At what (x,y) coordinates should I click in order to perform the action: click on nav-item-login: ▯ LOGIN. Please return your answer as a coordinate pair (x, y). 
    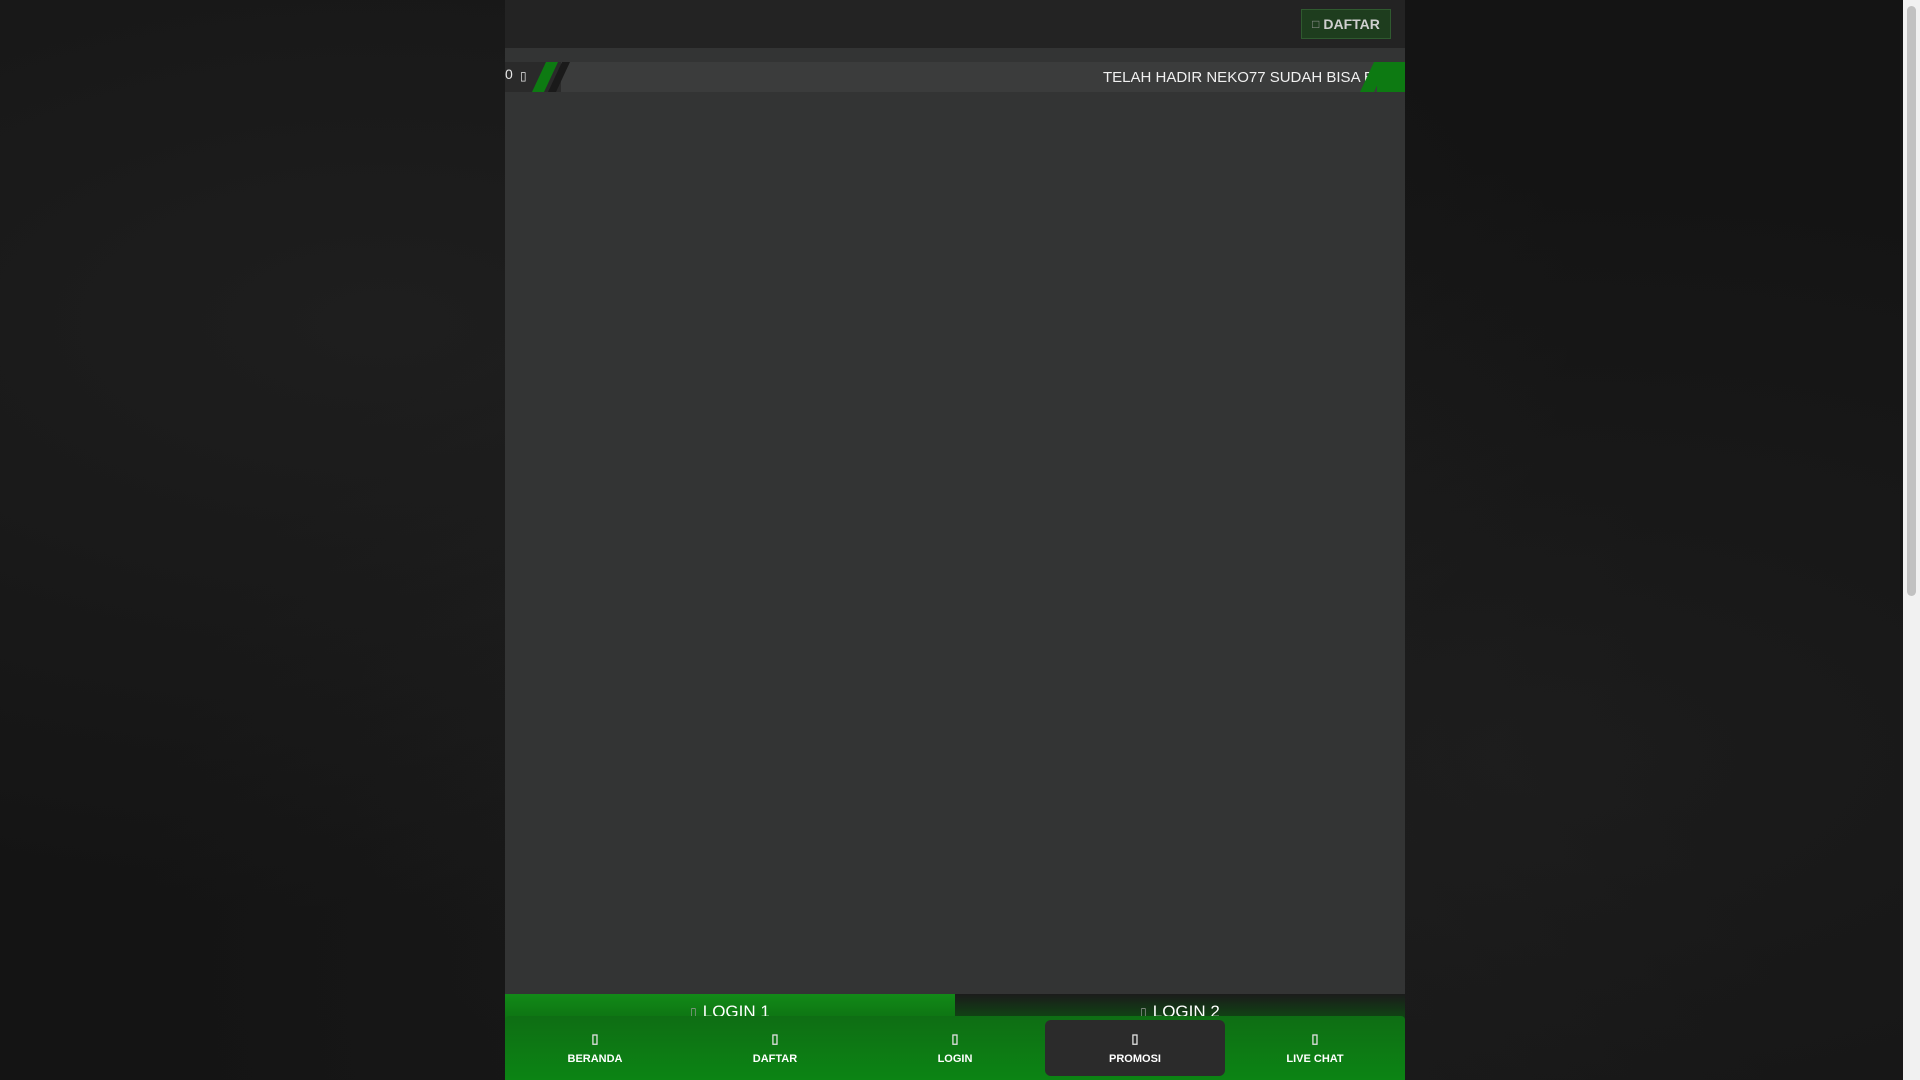
    Looking at the image, I should click on (955, 1048).